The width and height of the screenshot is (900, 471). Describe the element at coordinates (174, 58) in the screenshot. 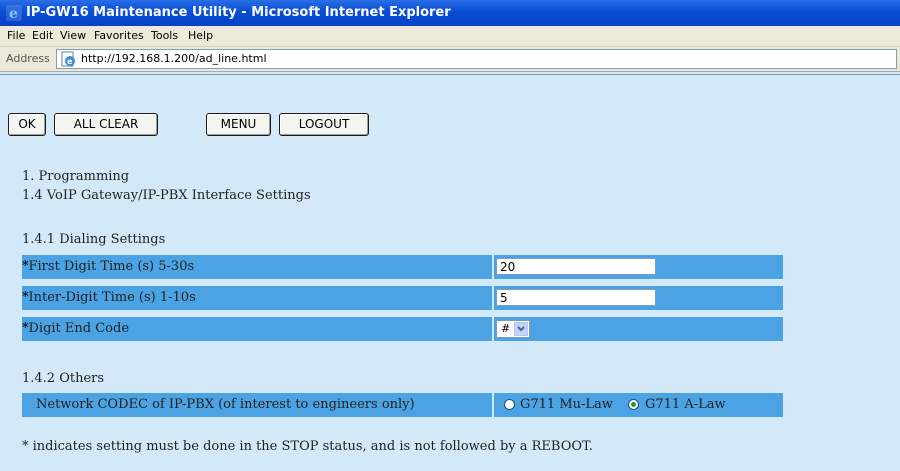

I see `address-url: http://192.168.1.200/ad_line.html` at that location.